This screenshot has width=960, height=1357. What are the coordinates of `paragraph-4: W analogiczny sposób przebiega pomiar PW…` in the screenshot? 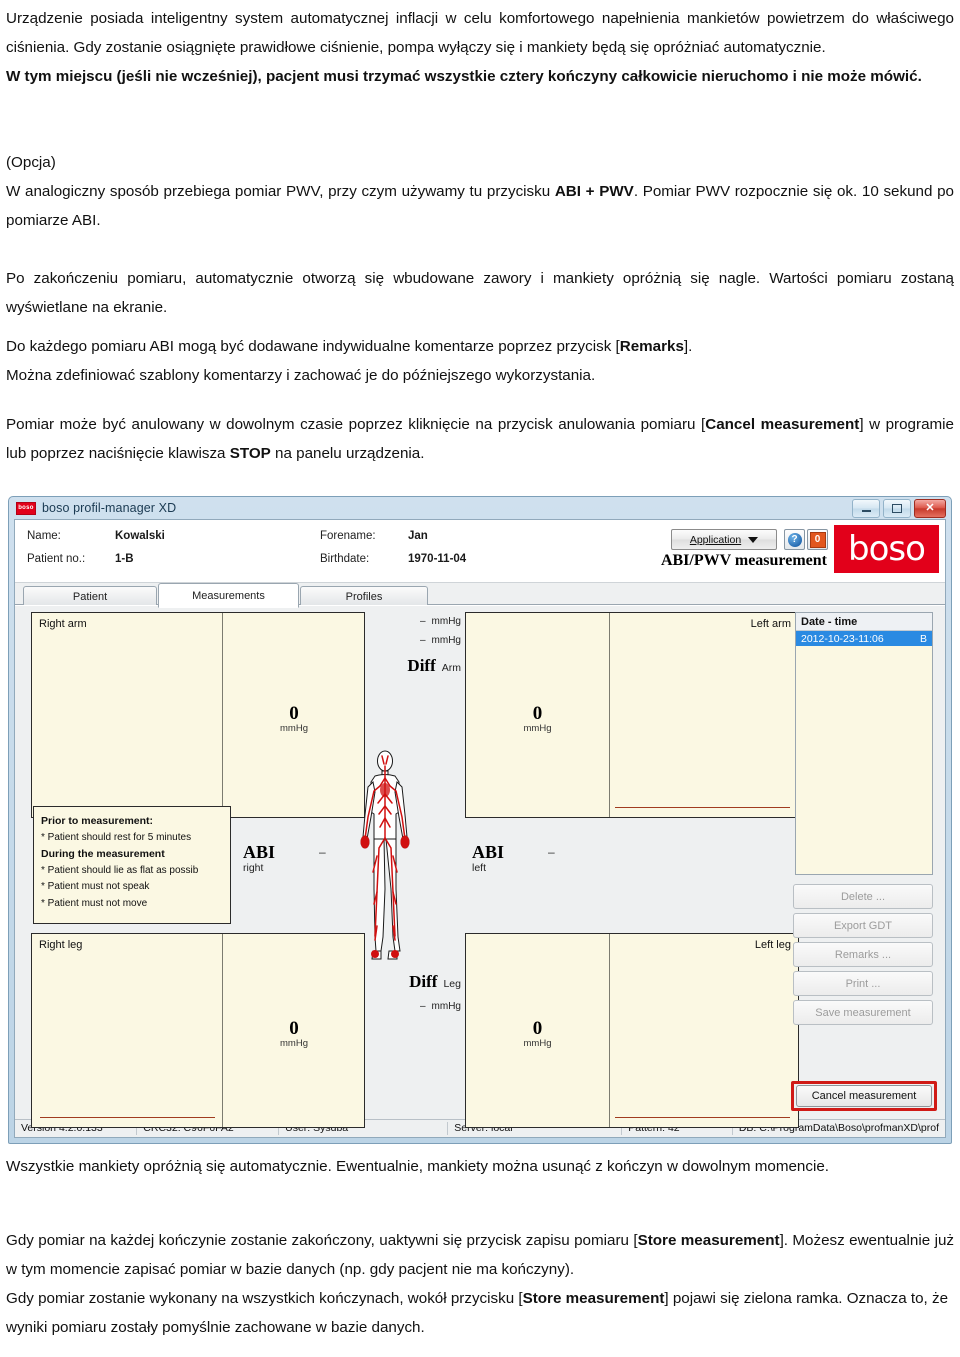 It's located at (480, 206).